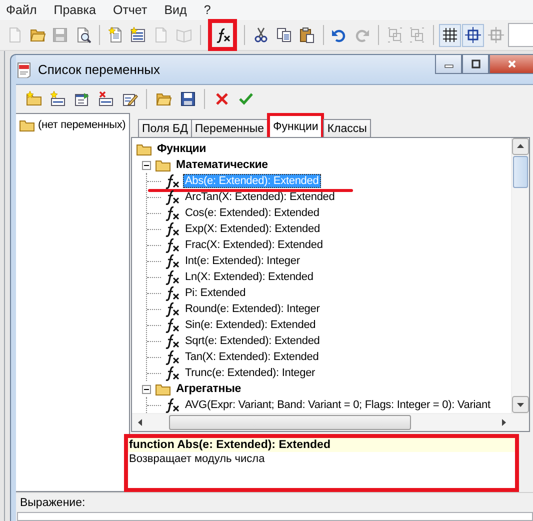 Image resolution: width=533 pixels, height=521 pixels. What do you see at coordinates (252, 309) in the screenshot?
I see `tree-item: Round(e: Extended): Integer` at bounding box center [252, 309].